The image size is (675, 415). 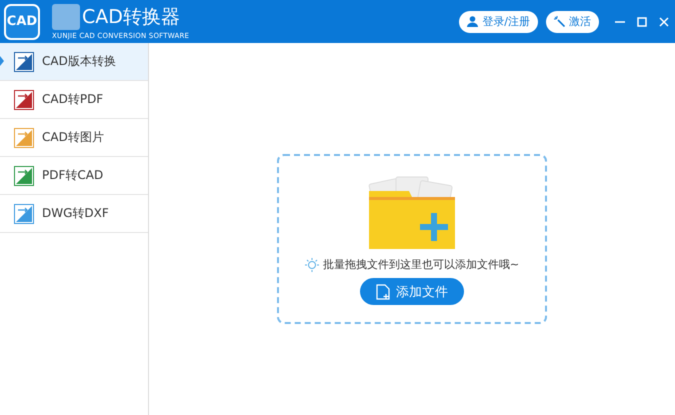 I want to click on redaction-blob, so click(x=66, y=17).